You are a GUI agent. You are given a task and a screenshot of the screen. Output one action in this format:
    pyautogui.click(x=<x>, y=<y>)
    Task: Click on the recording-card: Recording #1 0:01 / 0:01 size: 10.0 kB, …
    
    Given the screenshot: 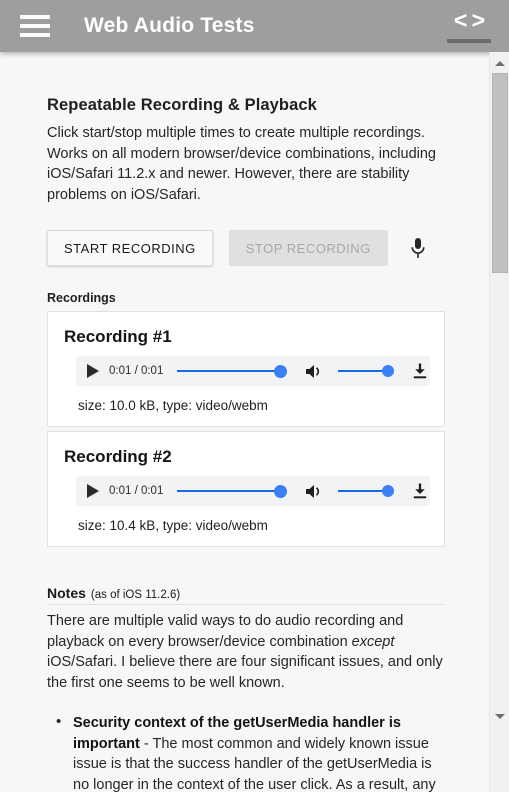 What is the action you would take?
    pyautogui.click(x=246, y=369)
    